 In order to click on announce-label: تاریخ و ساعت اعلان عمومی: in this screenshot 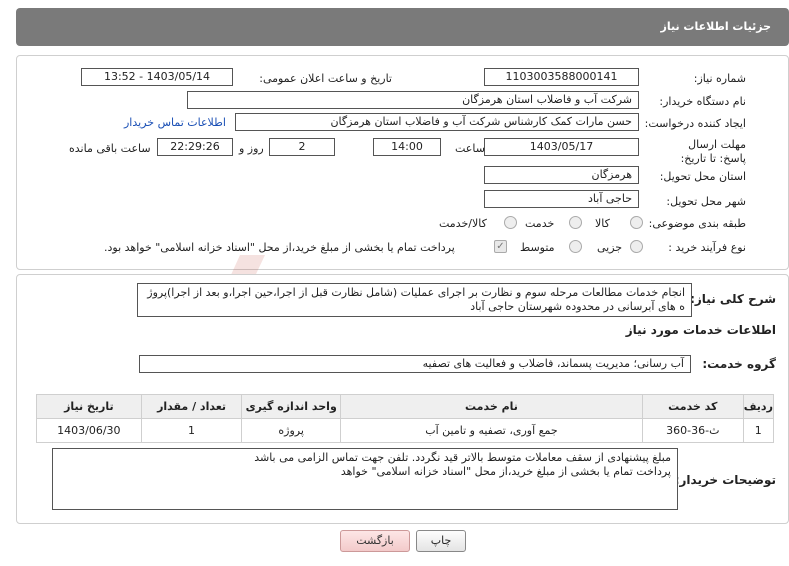, I will do `click(325, 78)`.